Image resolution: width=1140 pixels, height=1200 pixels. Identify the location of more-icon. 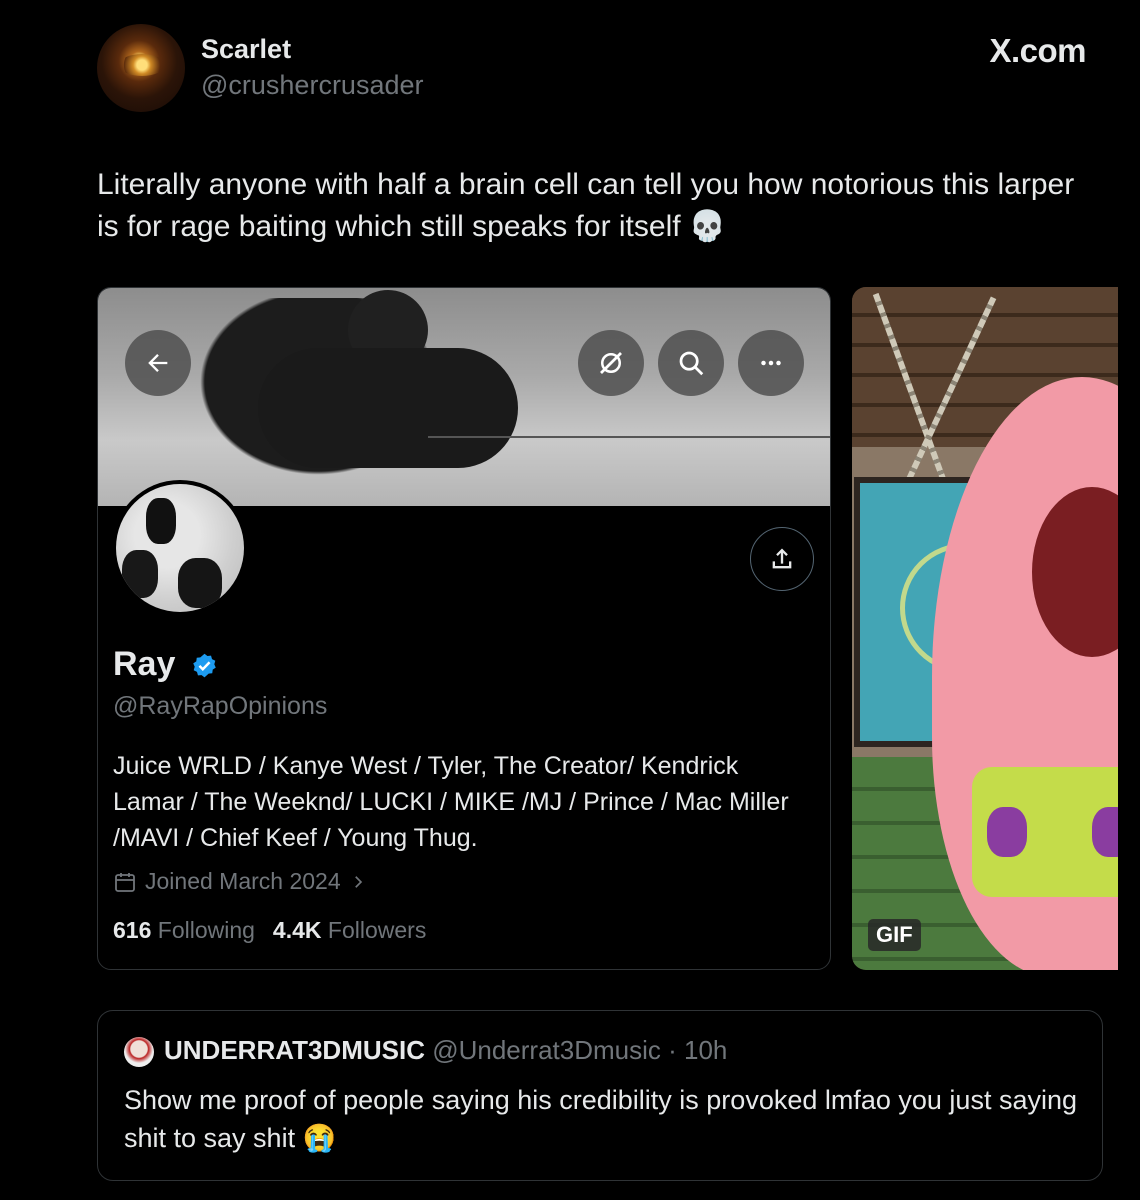
(771, 363).